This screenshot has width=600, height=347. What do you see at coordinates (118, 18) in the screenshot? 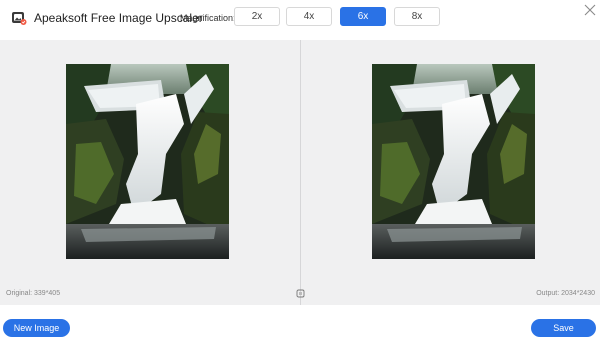
I see `app-title: Apeaksoft Free Image Upscaler` at bounding box center [118, 18].